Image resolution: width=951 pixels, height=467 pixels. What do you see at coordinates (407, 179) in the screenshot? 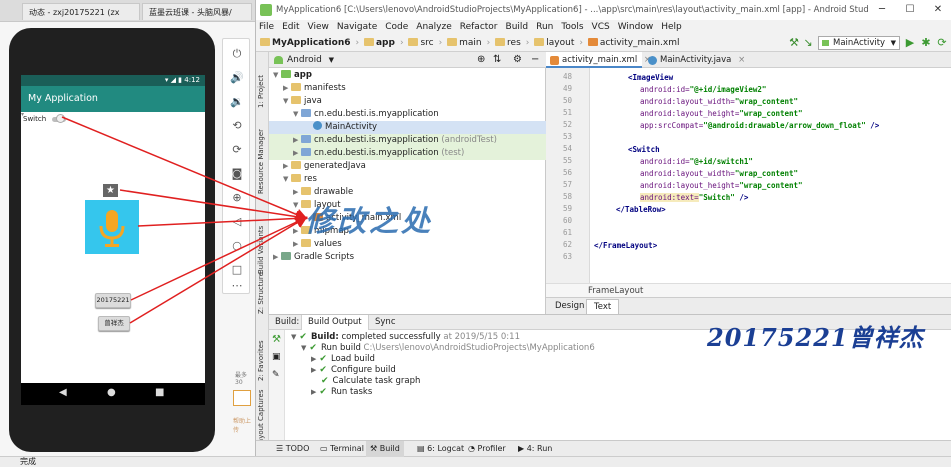
I see `tree-item-res: ▼ res` at bounding box center [407, 179].